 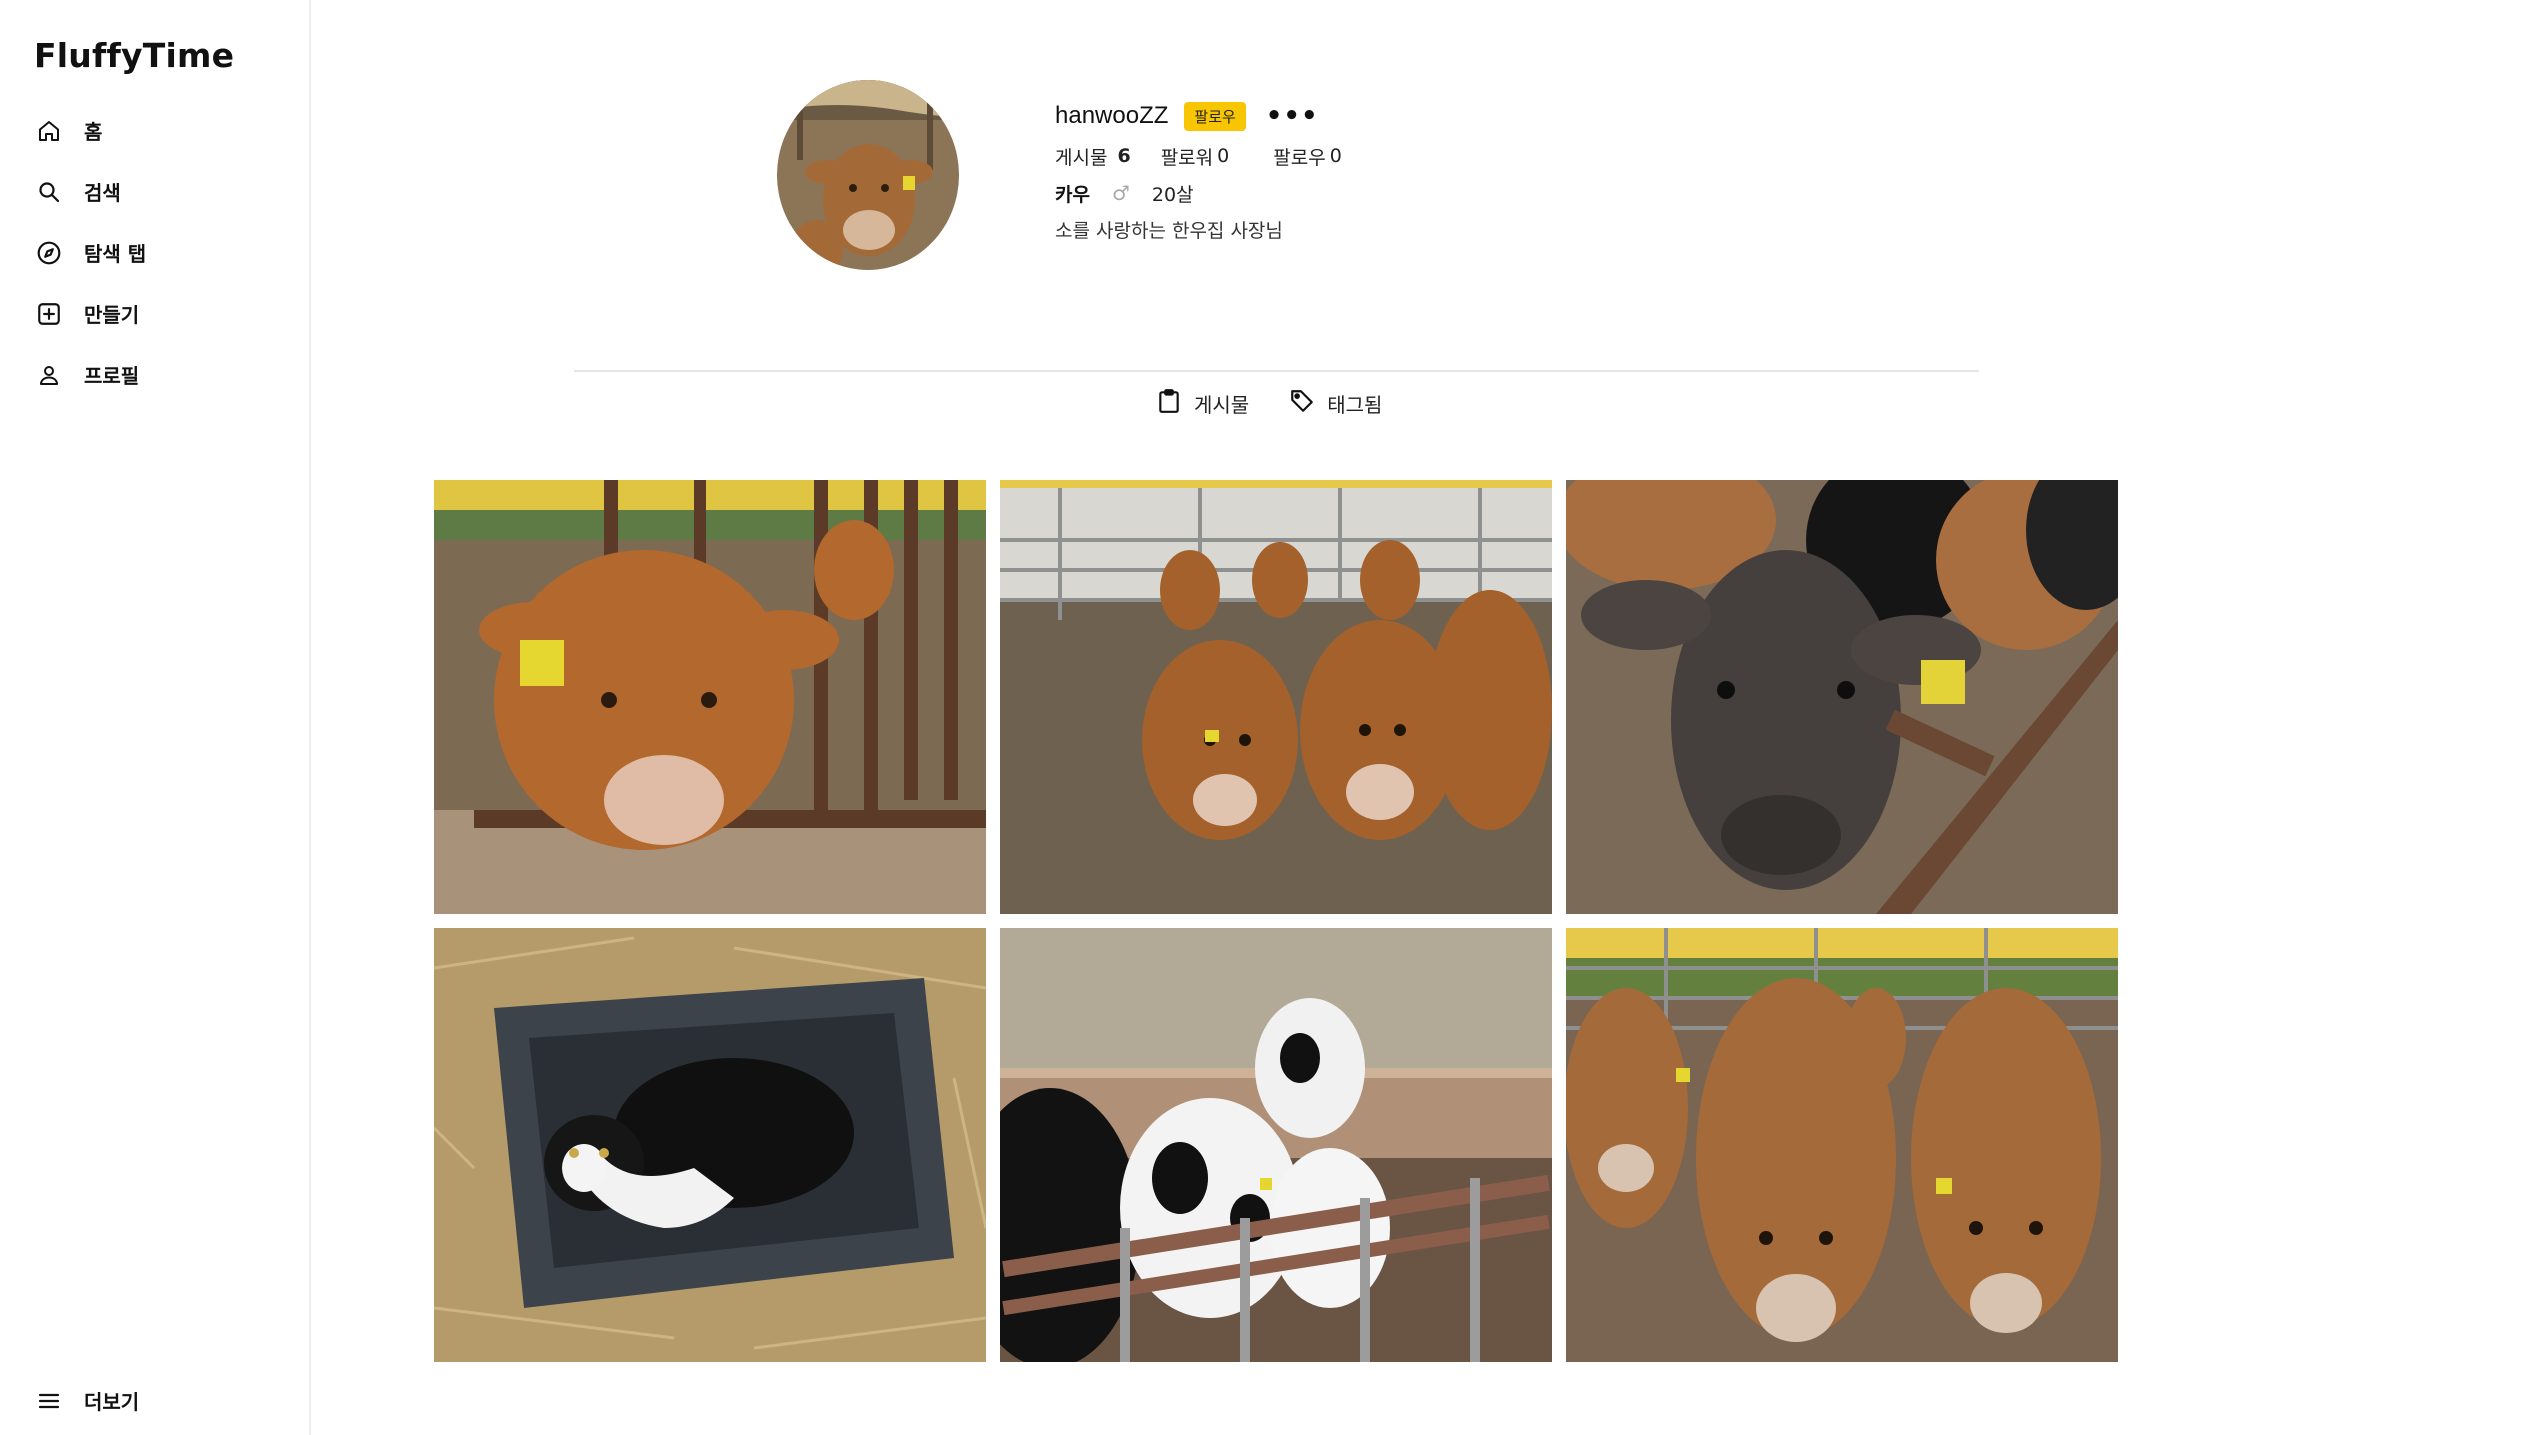 I want to click on section-divider, so click(x=1276, y=371).